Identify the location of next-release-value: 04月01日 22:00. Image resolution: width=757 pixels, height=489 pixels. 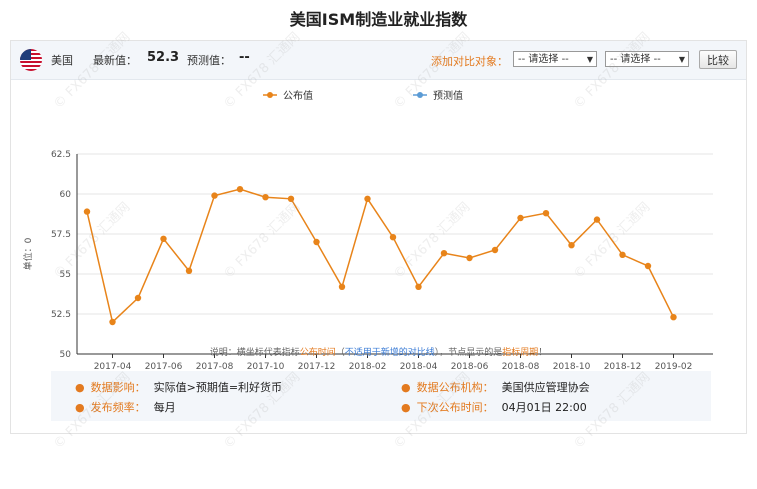
(544, 407).